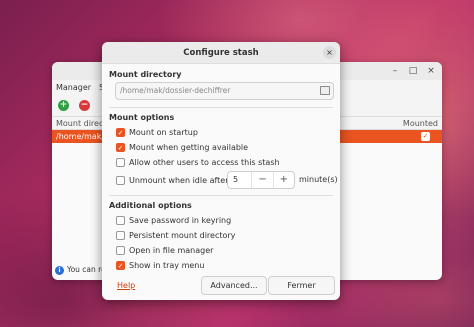  I want to click on idle-minutes-stepper: 5 − +, so click(261, 180).